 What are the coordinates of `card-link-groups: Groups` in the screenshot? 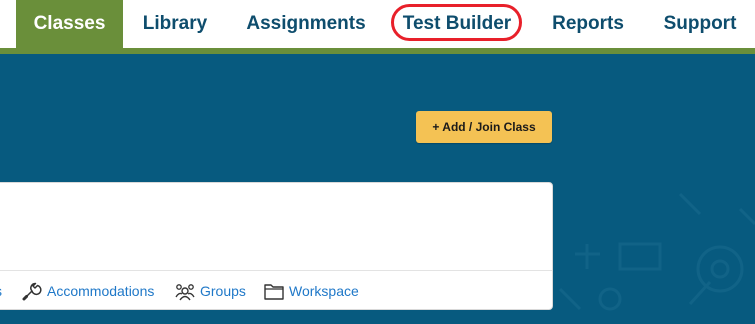 It's located at (210, 290).